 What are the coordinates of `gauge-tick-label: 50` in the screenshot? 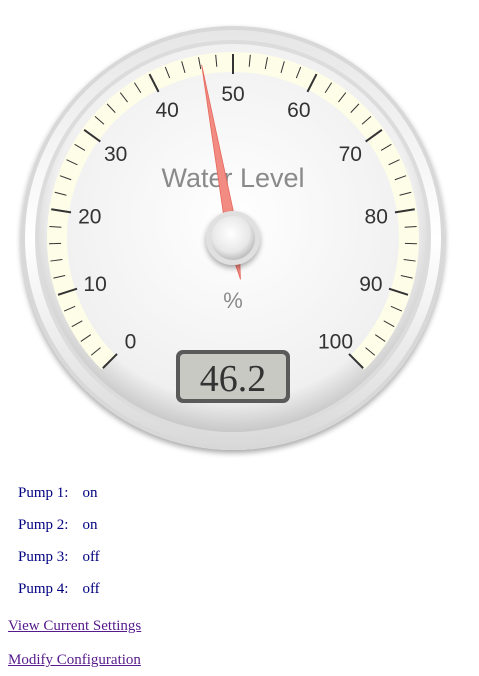 It's located at (232, 94).